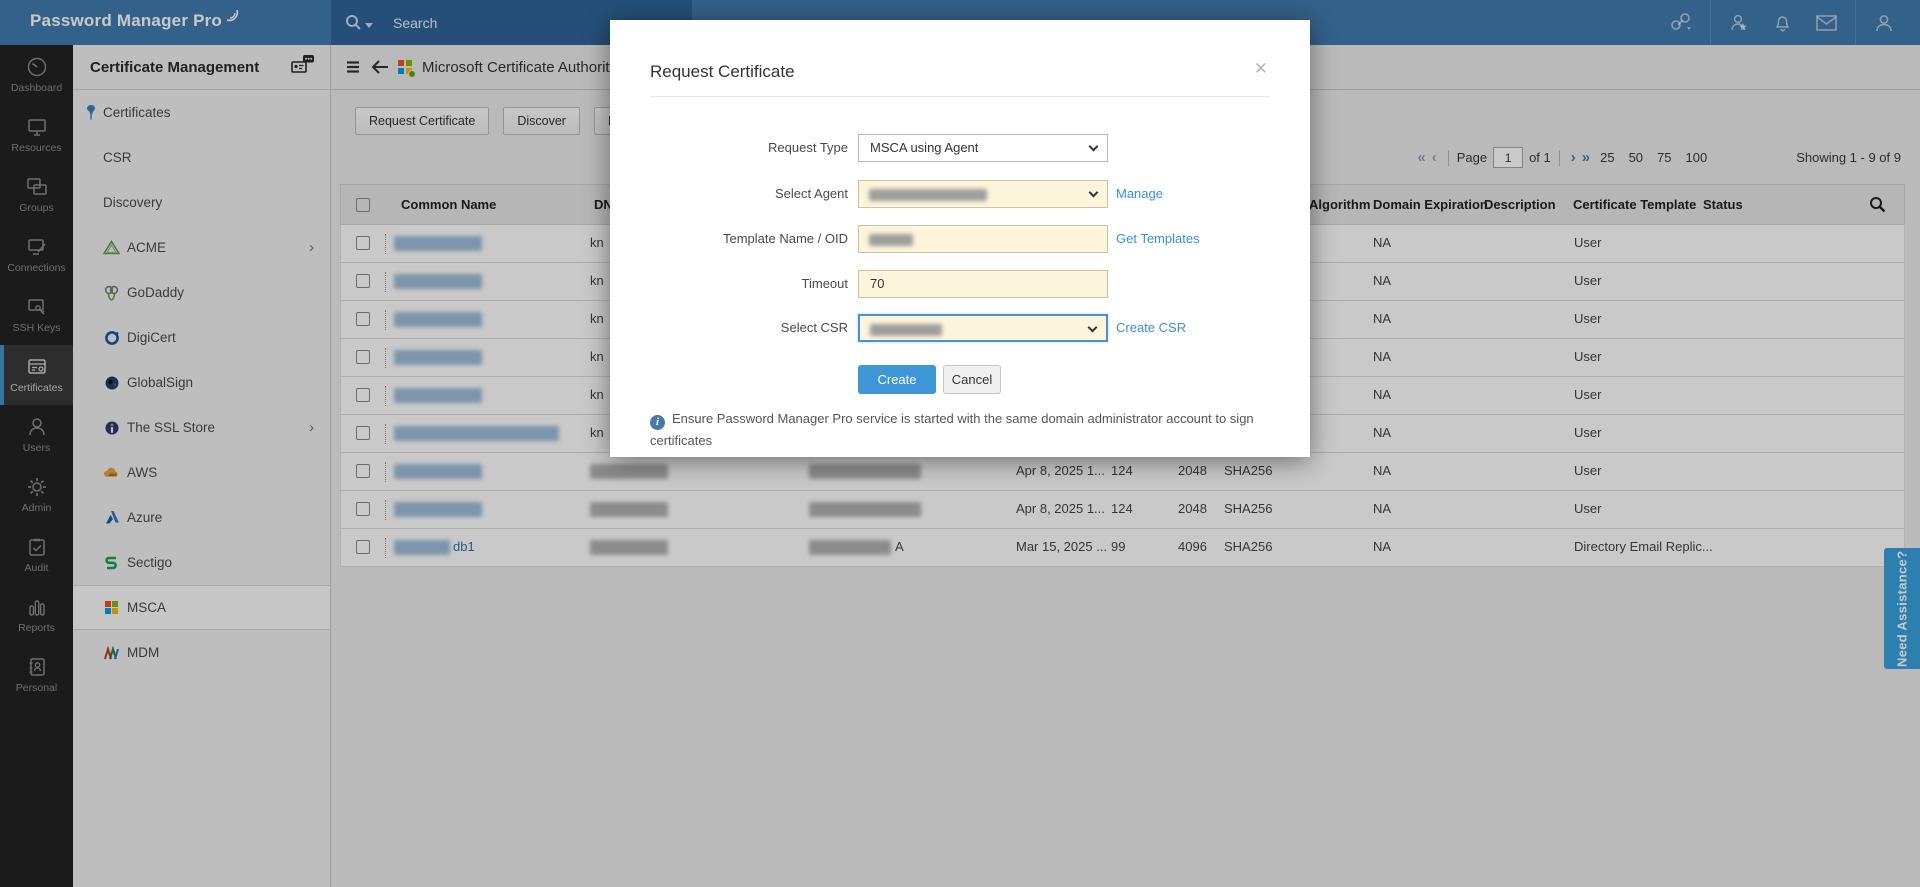  I want to click on select-agent-select, so click(983, 194).